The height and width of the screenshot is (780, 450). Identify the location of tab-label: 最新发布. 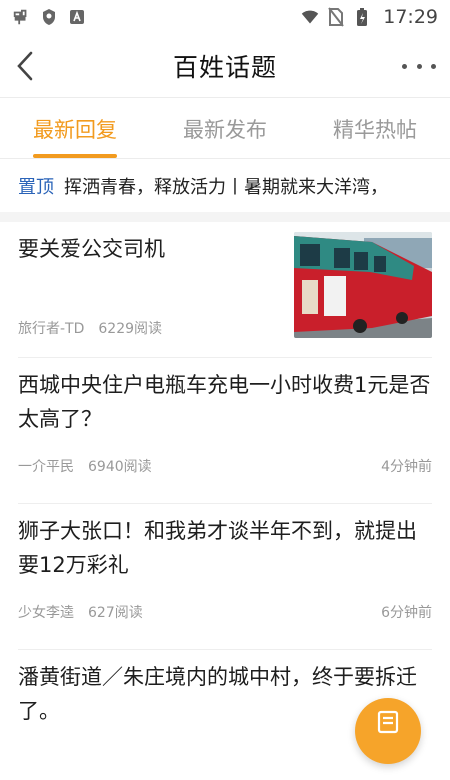
(225, 129).